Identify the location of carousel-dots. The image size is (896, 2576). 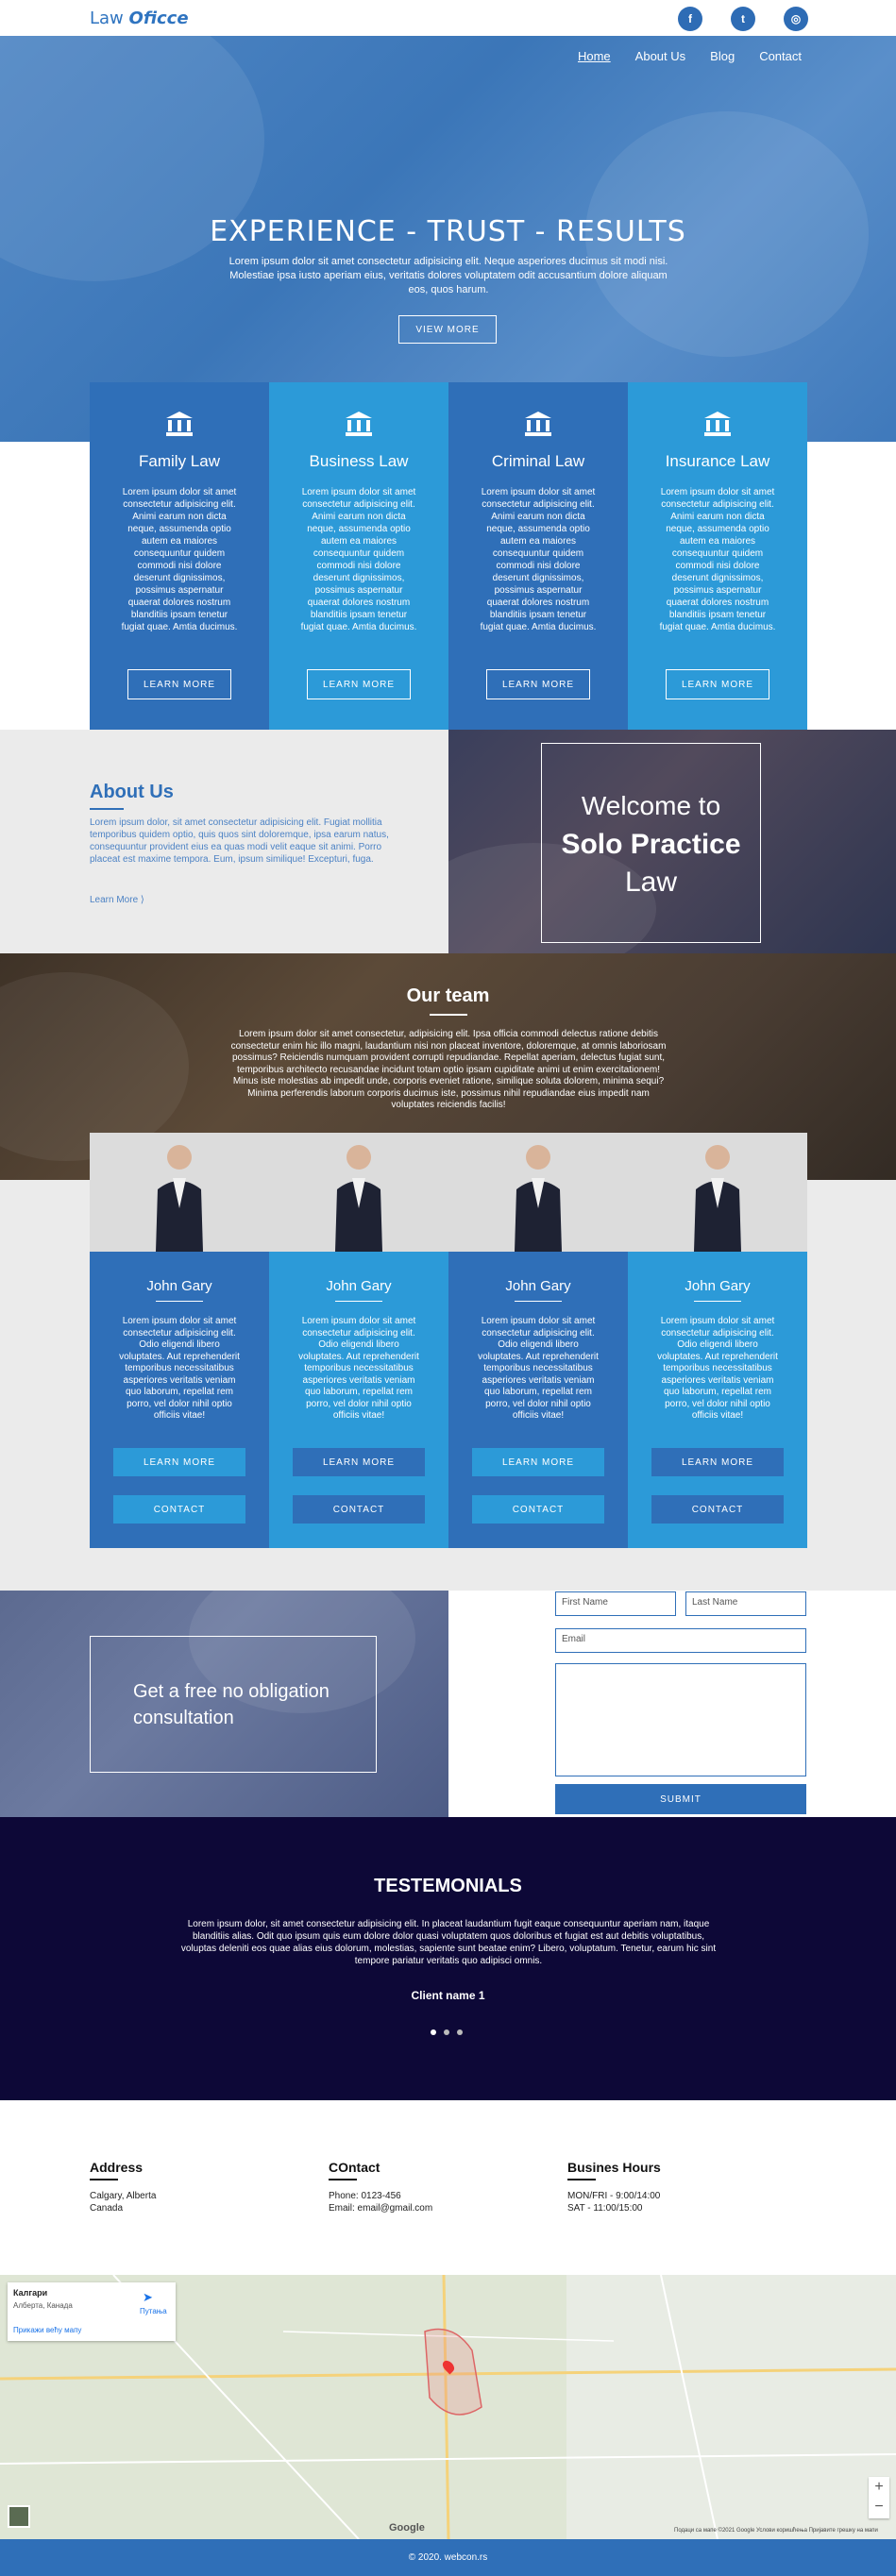
(447, 2032).